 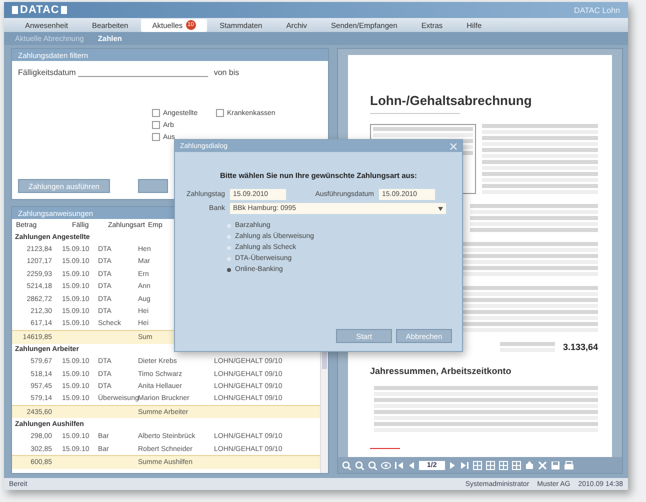 What do you see at coordinates (597, 10) in the screenshot?
I see `product-name: DATAC Lohn` at bounding box center [597, 10].